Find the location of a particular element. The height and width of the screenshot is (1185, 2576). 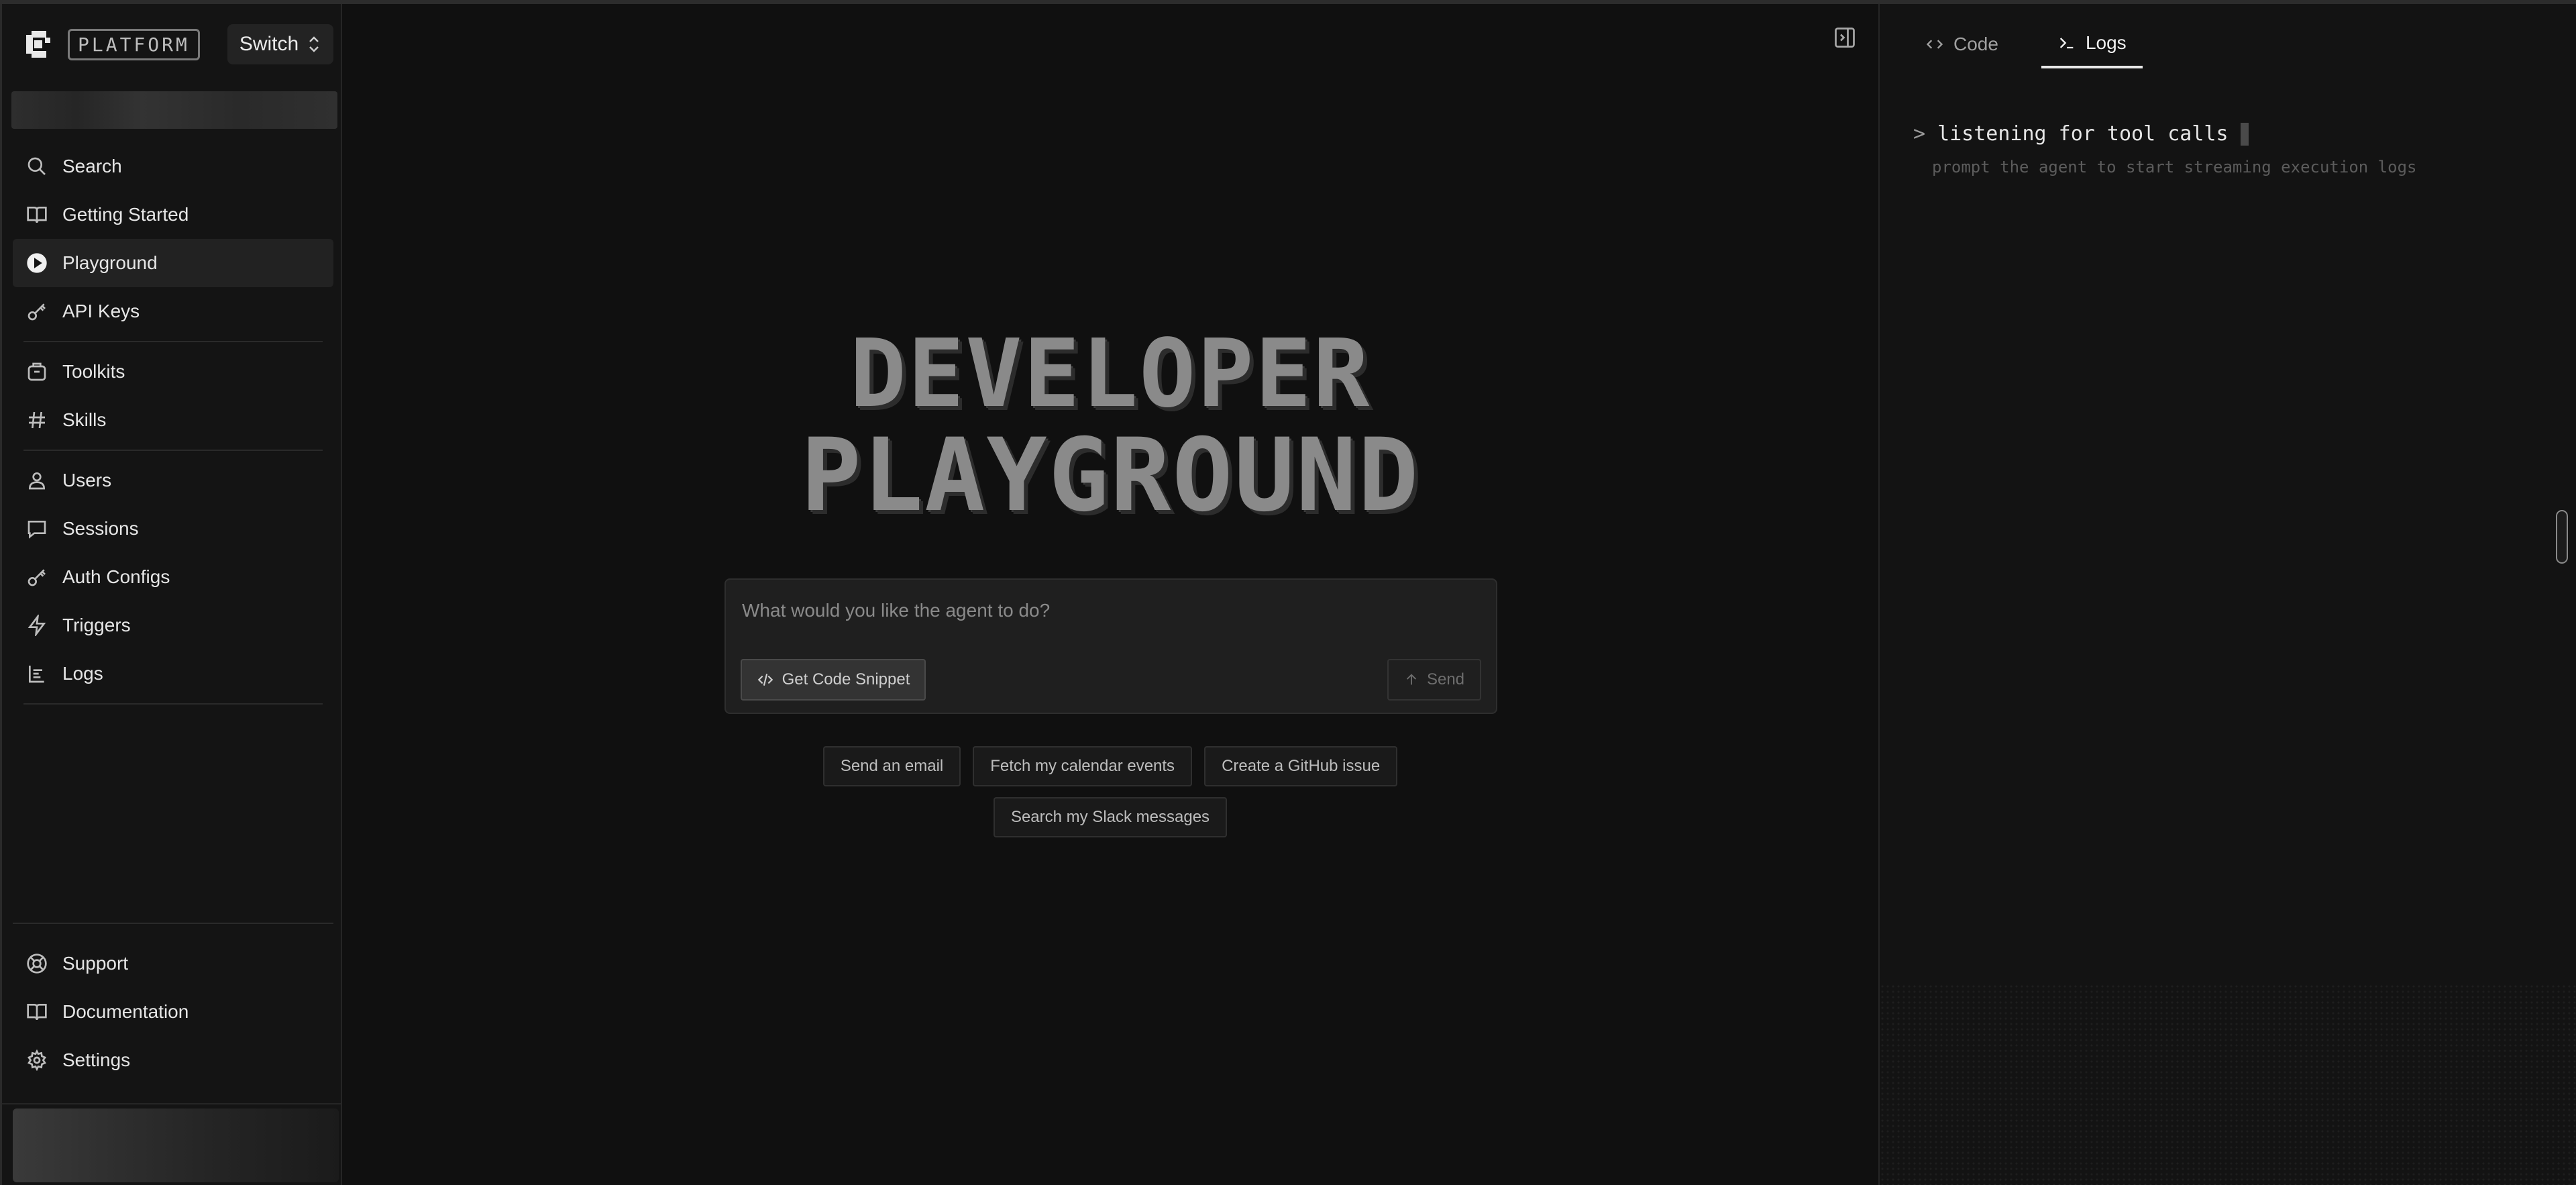

chevron-updown-icon is located at coordinates (314, 44).